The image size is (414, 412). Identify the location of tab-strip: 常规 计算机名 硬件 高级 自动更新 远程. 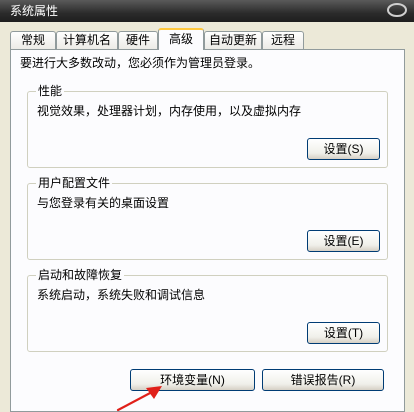
(210, 39).